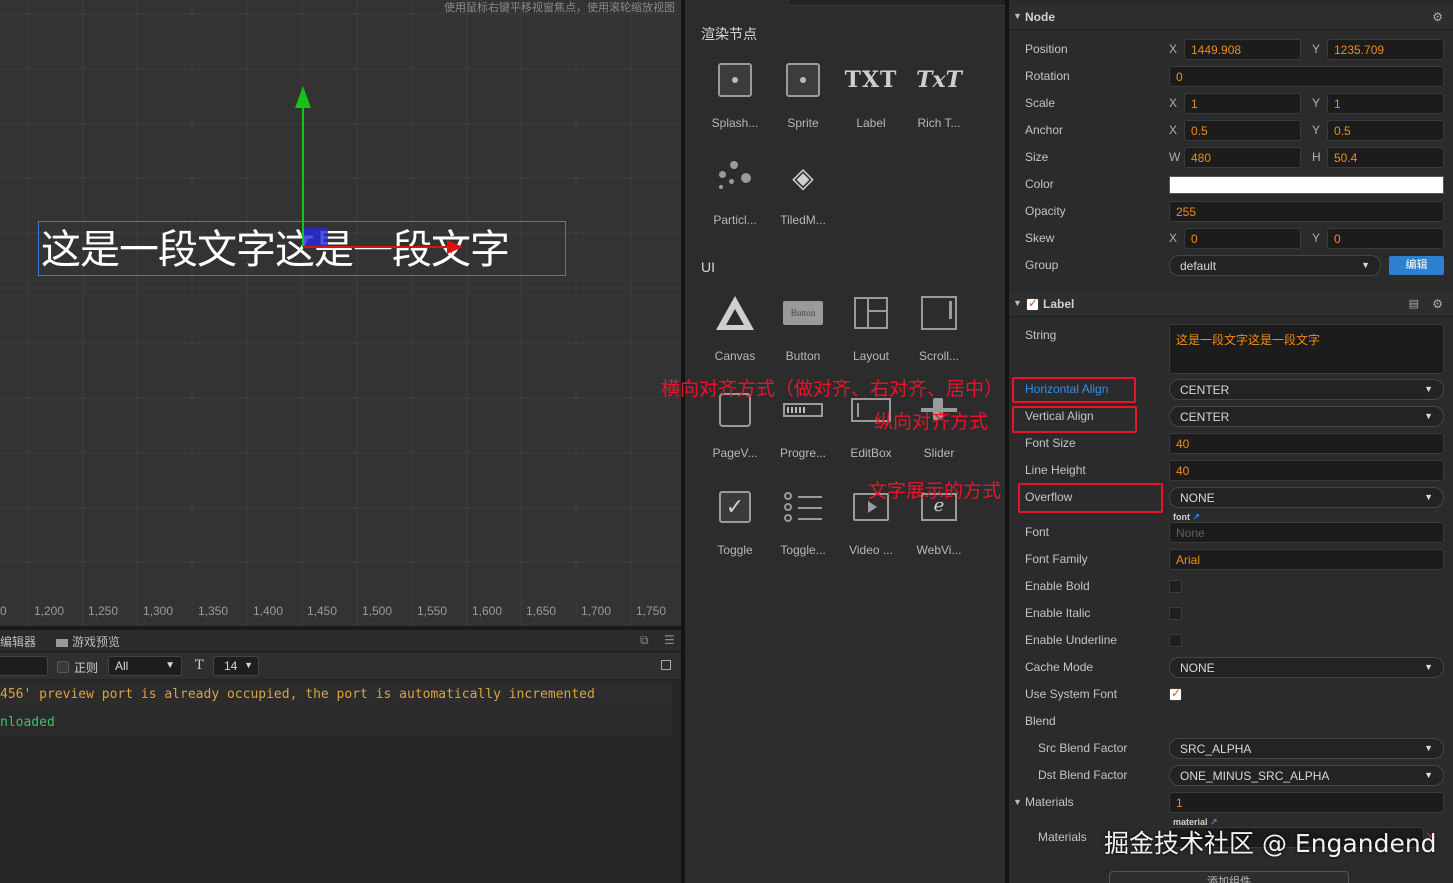  Describe the element at coordinates (1306, 470) in the screenshot. I see `line-height-field: 40` at that location.